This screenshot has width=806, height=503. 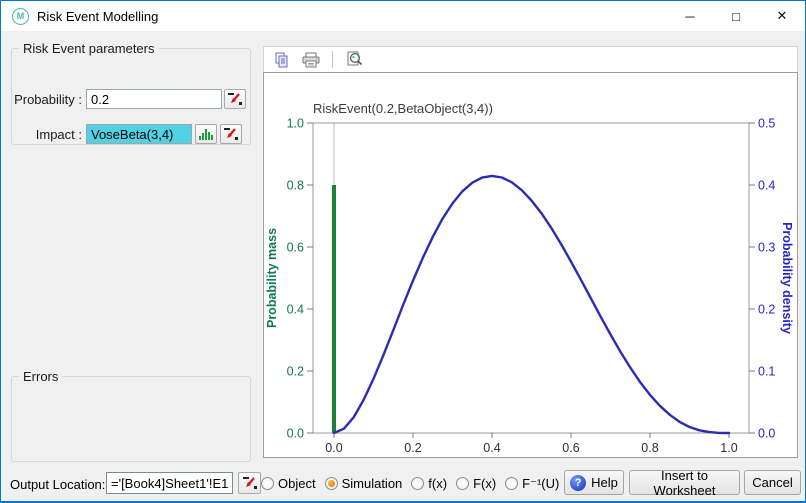 I want to click on radio-fx: f(x), so click(x=429, y=483).